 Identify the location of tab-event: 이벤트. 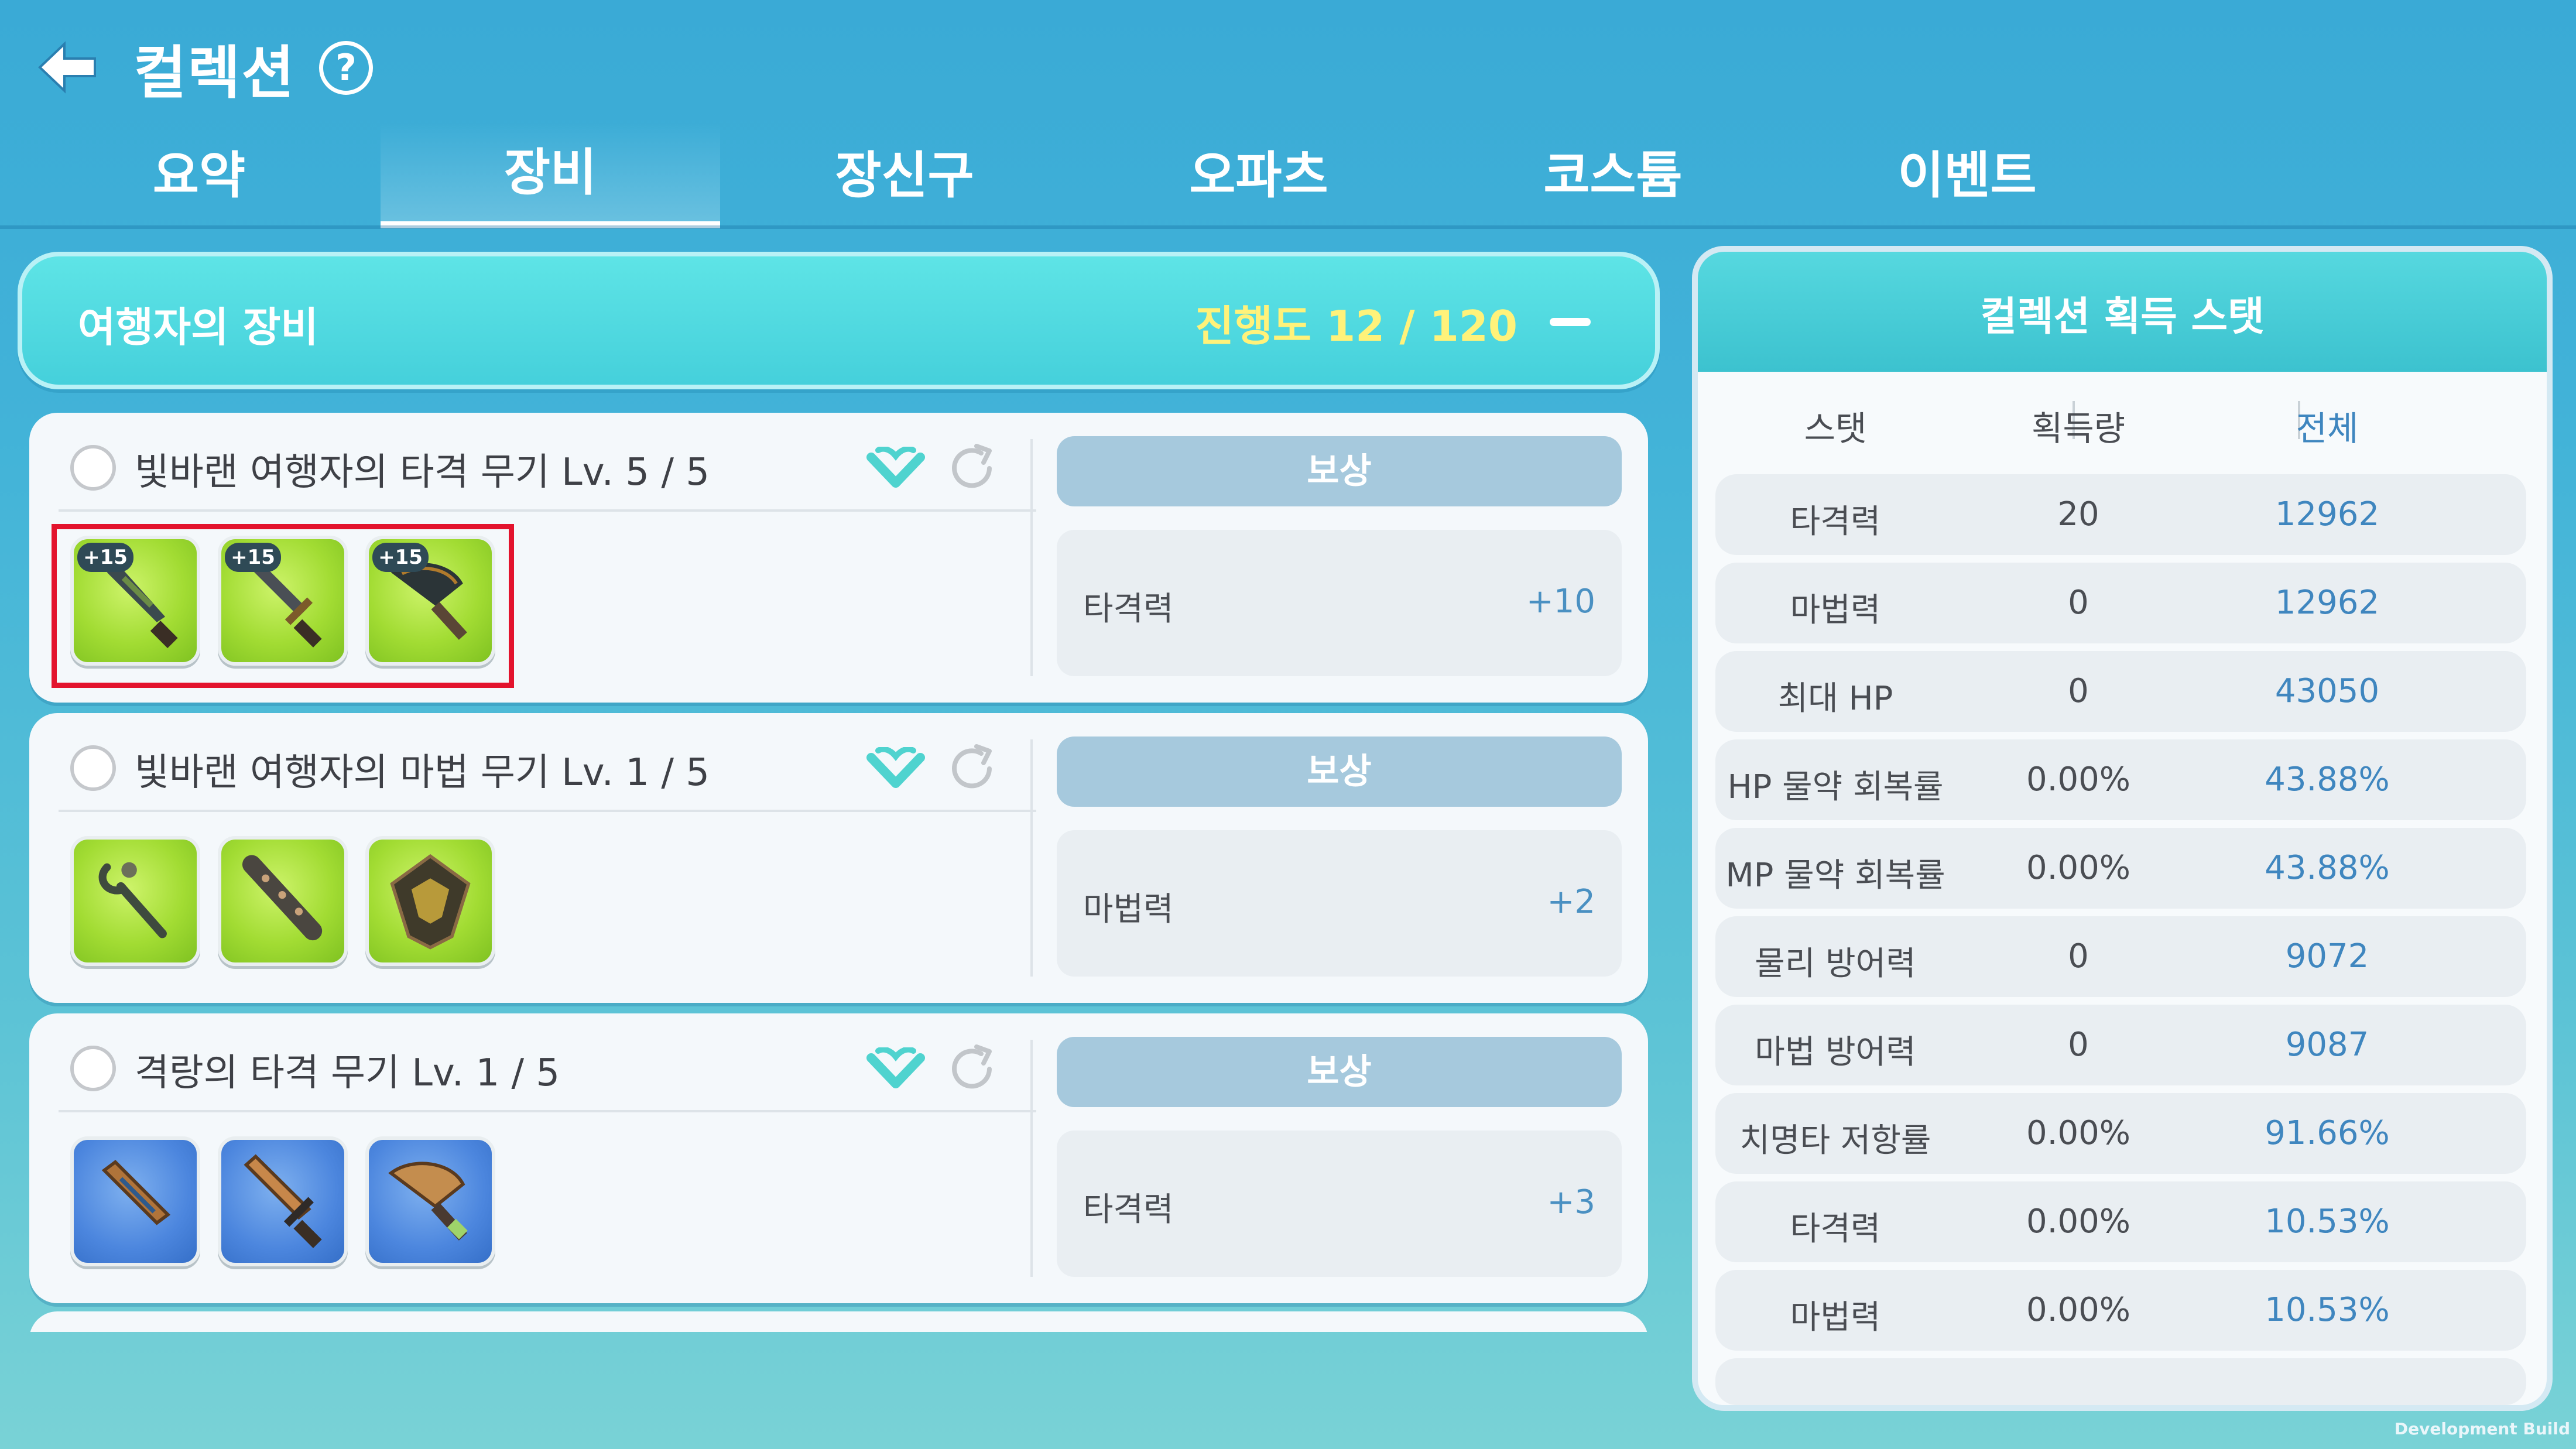
(1967, 175).